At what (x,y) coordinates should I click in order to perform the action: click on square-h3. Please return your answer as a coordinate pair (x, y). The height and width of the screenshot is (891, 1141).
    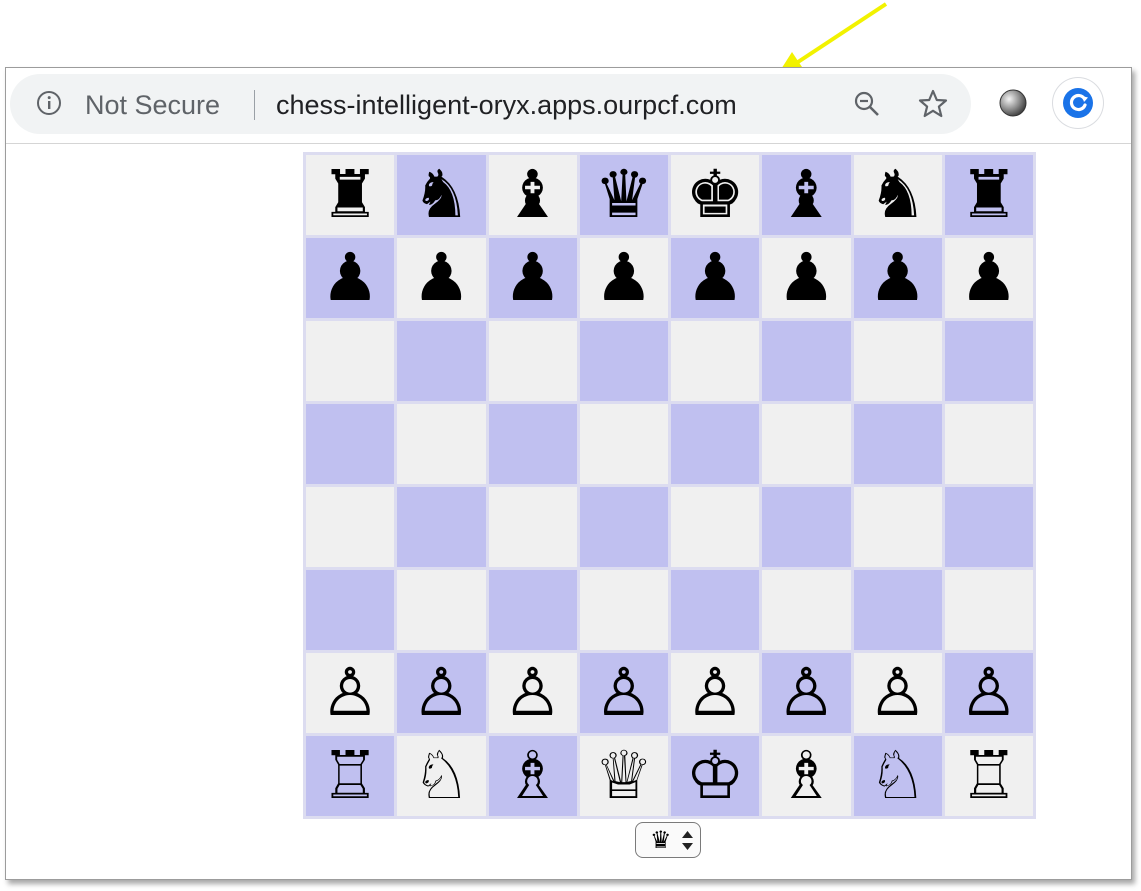
    Looking at the image, I should click on (988, 610).